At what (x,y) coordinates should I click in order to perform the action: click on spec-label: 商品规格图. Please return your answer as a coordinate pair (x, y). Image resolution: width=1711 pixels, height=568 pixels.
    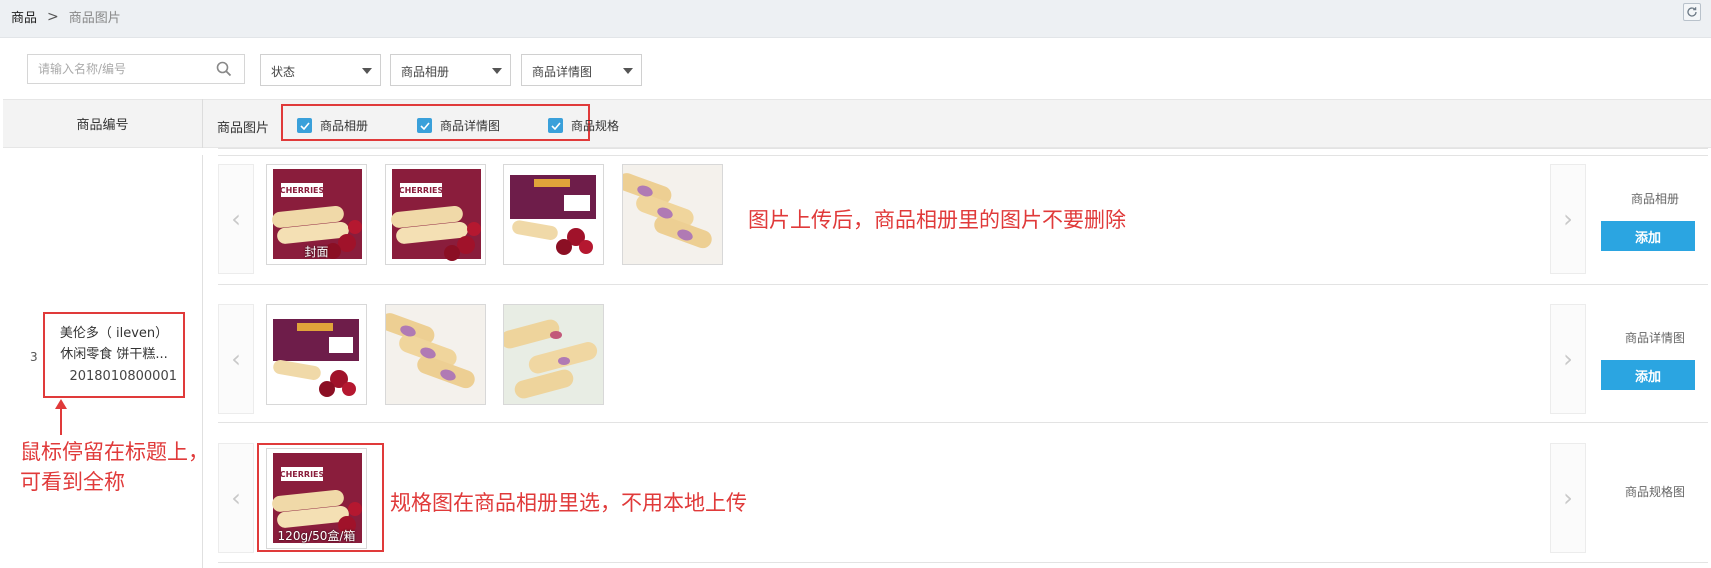
    Looking at the image, I should click on (1654, 492).